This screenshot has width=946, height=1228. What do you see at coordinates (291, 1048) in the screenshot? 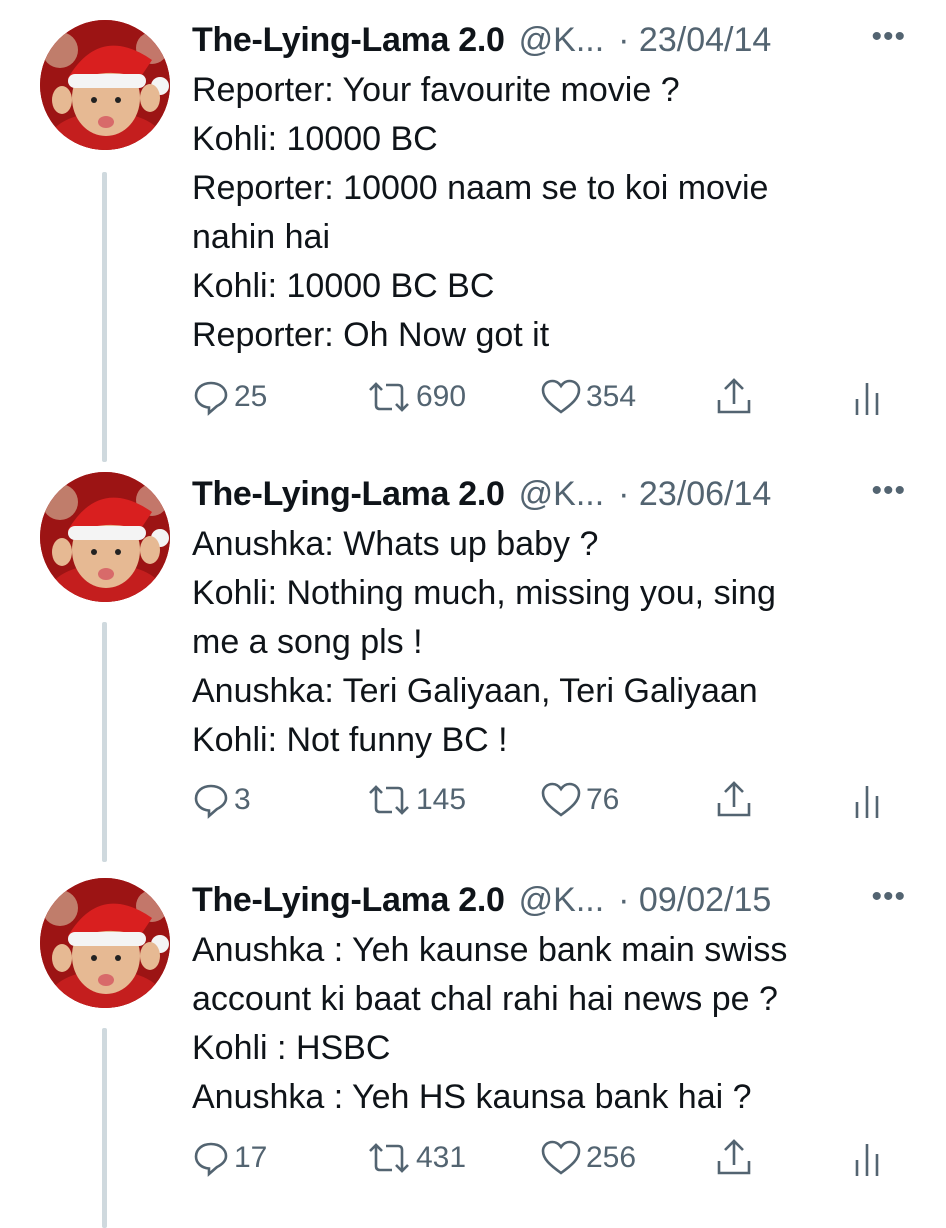
I see `tweet-line: Kohli : HSBC` at bounding box center [291, 1048].